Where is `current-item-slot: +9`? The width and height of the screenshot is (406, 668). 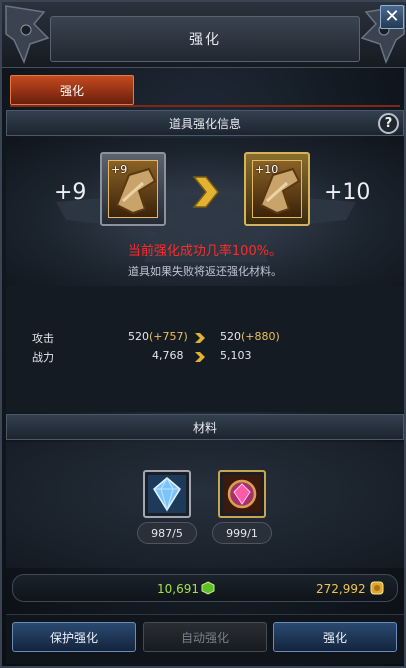
current-item-slot: +9 is located at coordinates (133, 189).